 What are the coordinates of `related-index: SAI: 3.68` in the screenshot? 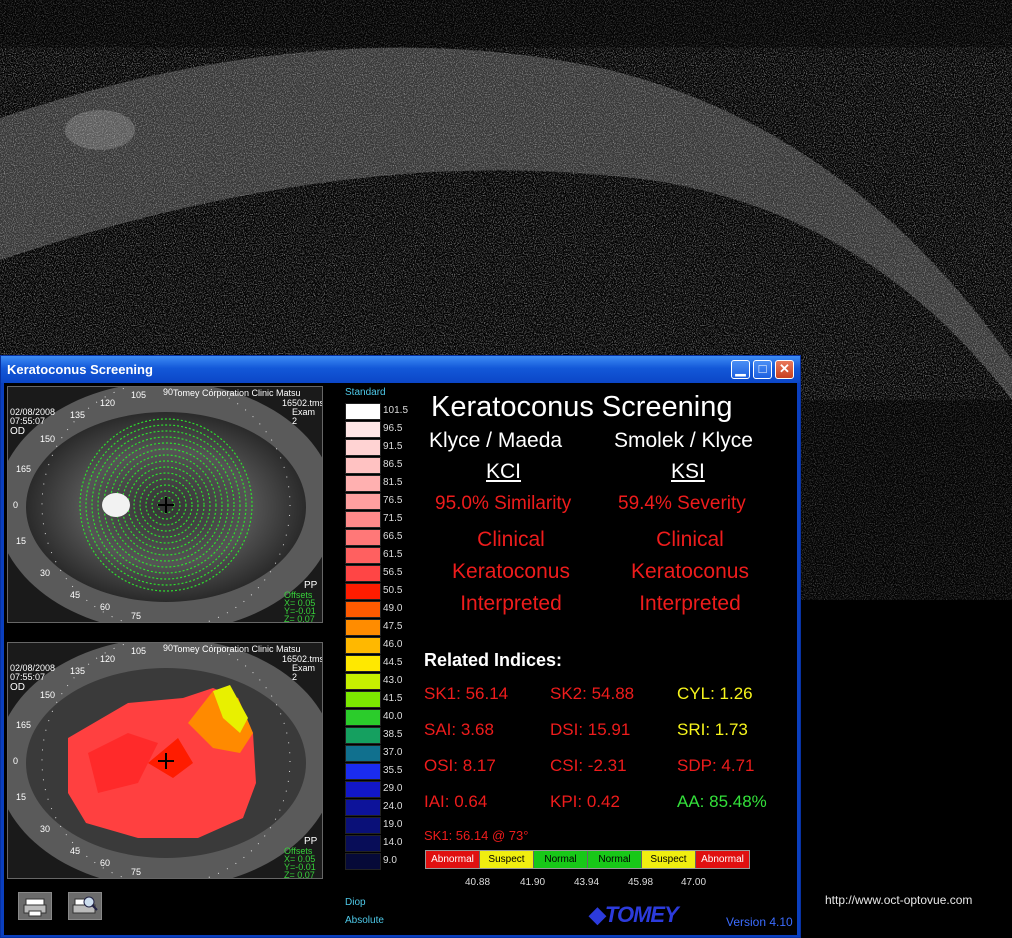 It's located at (459, 729).